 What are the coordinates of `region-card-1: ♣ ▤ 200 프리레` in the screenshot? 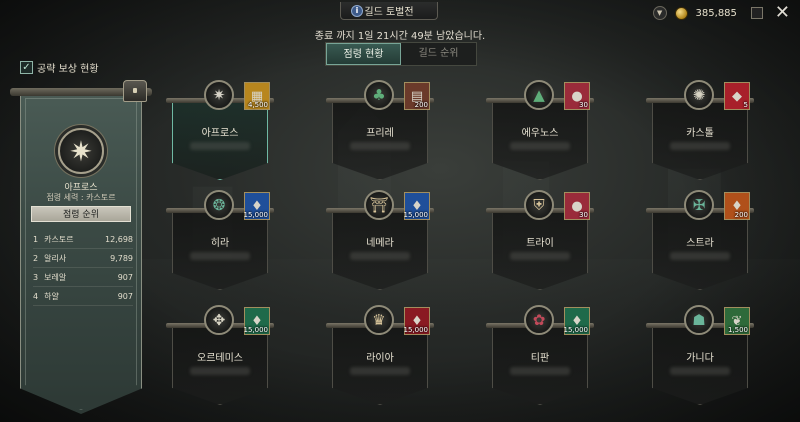 It's located at (380, 130).